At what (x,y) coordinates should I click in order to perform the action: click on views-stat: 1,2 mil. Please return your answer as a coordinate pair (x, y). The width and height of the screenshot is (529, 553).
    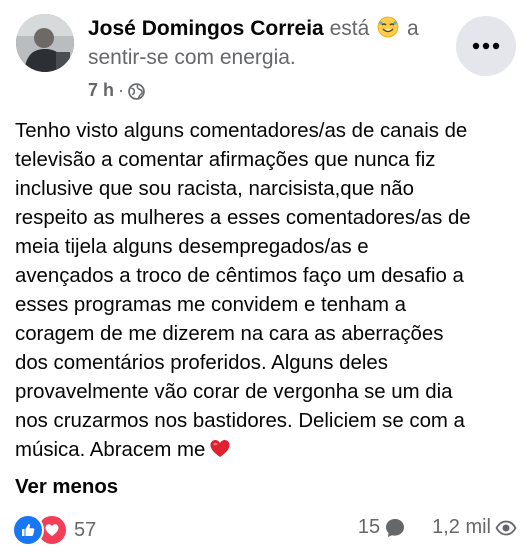
    Looking at the image, I should click on (474, 527).